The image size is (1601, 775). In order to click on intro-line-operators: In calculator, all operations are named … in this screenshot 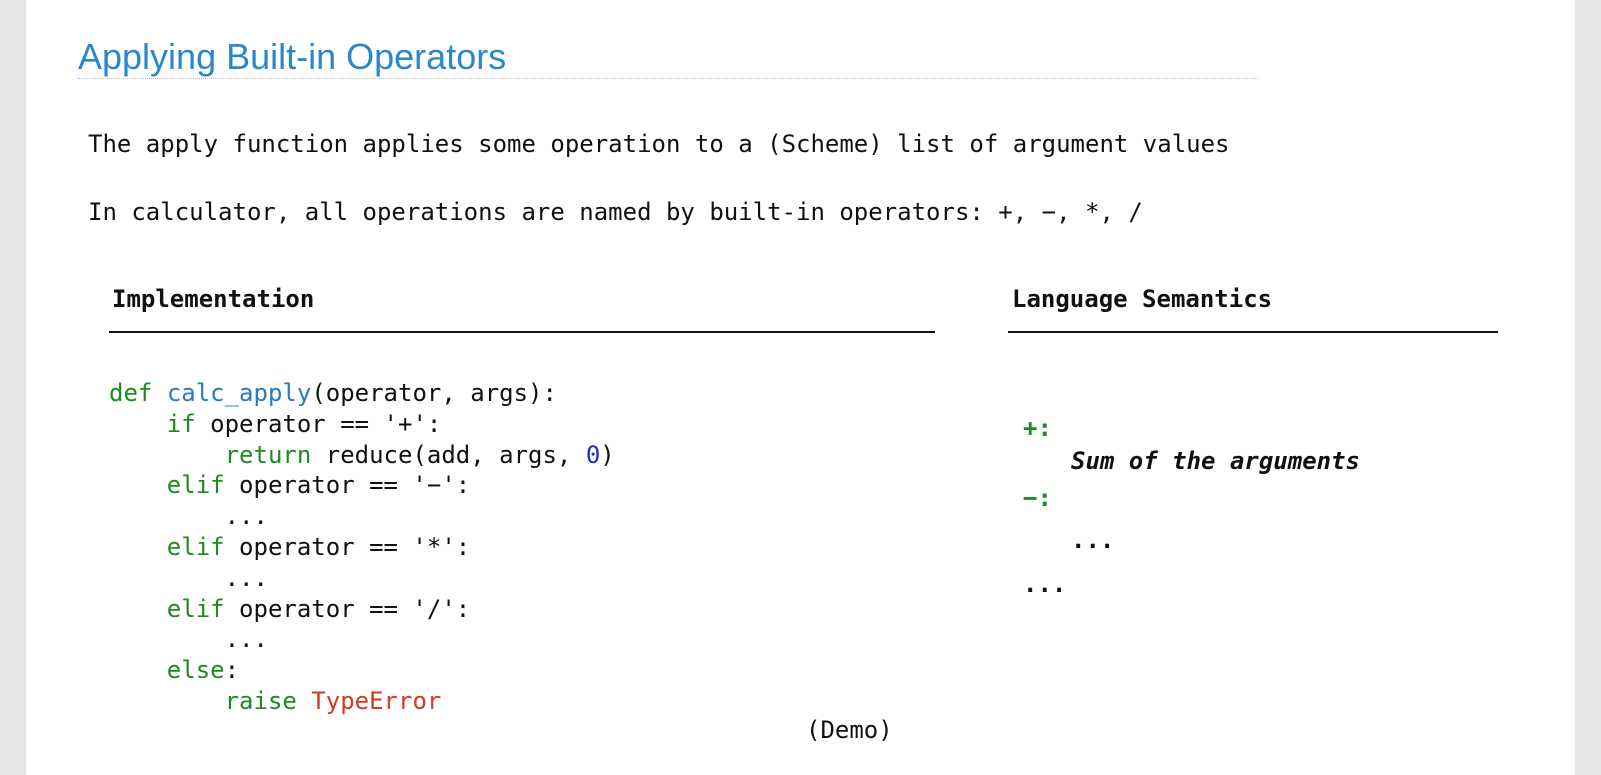, I will do `click(615, 212)`.